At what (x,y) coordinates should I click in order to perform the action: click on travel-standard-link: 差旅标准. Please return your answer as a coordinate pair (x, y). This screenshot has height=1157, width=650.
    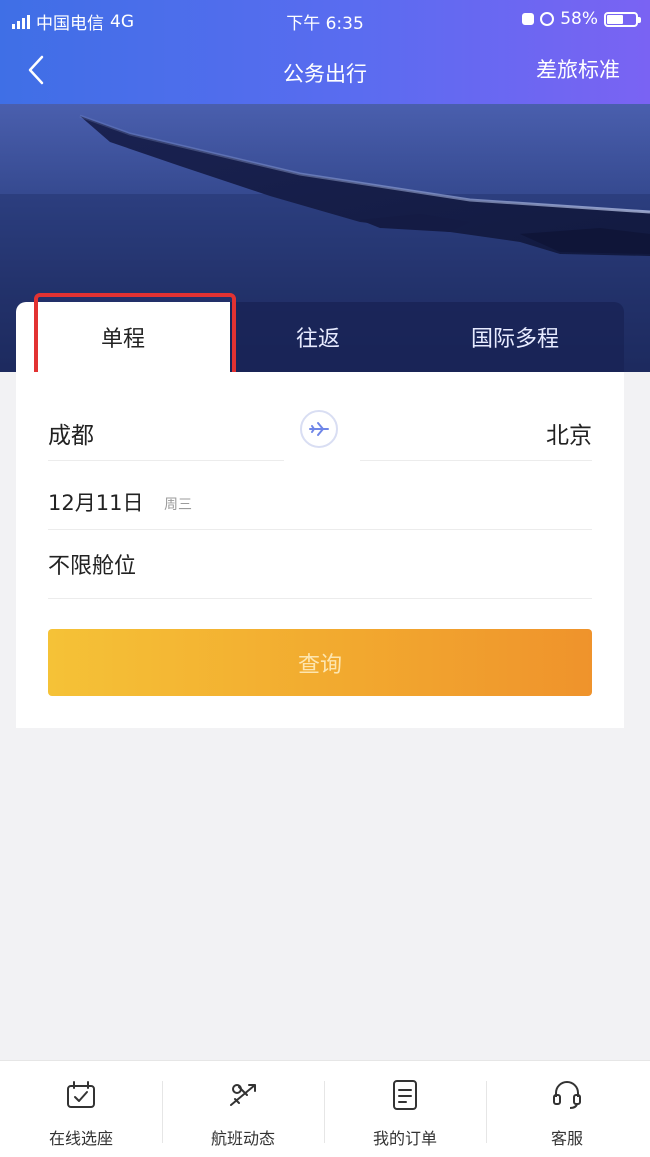
    Looking at the image, I should click on (578, 69).